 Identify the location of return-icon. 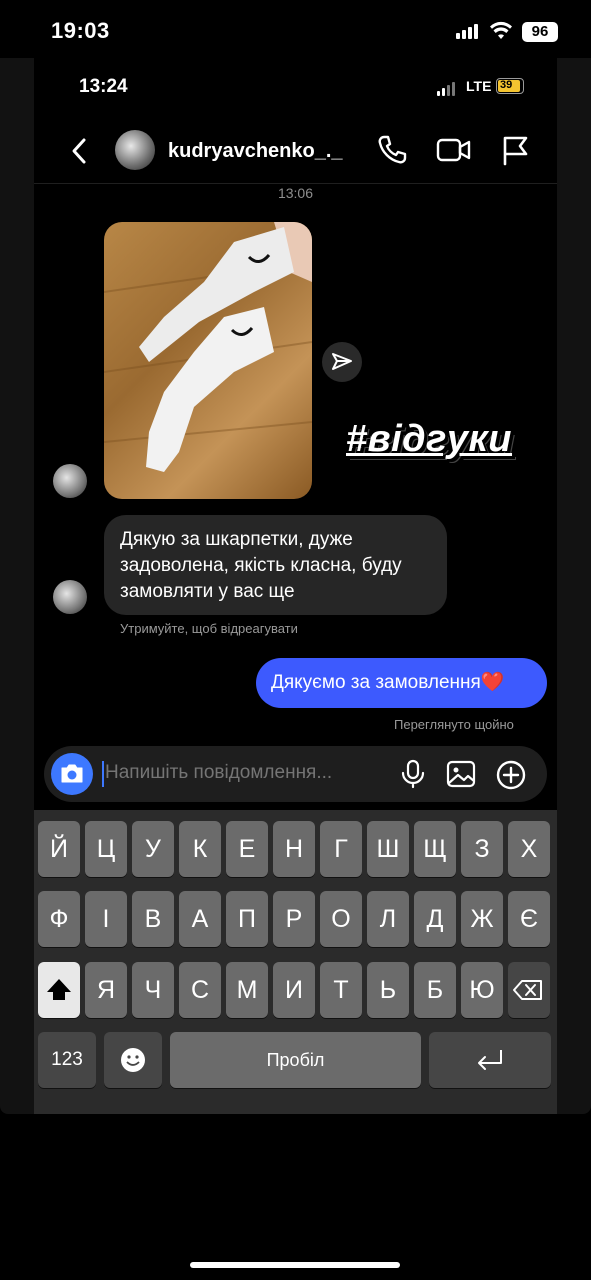
(490, 1060).